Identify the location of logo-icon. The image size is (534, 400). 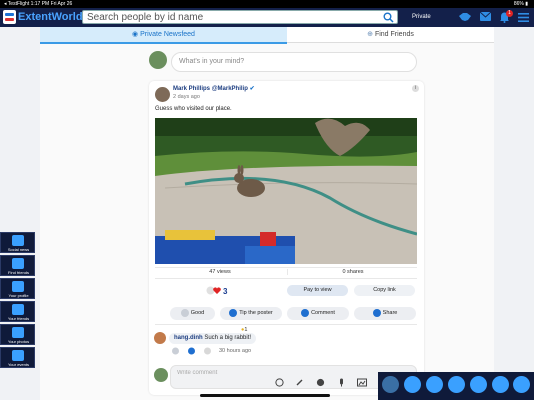
(9, 17).